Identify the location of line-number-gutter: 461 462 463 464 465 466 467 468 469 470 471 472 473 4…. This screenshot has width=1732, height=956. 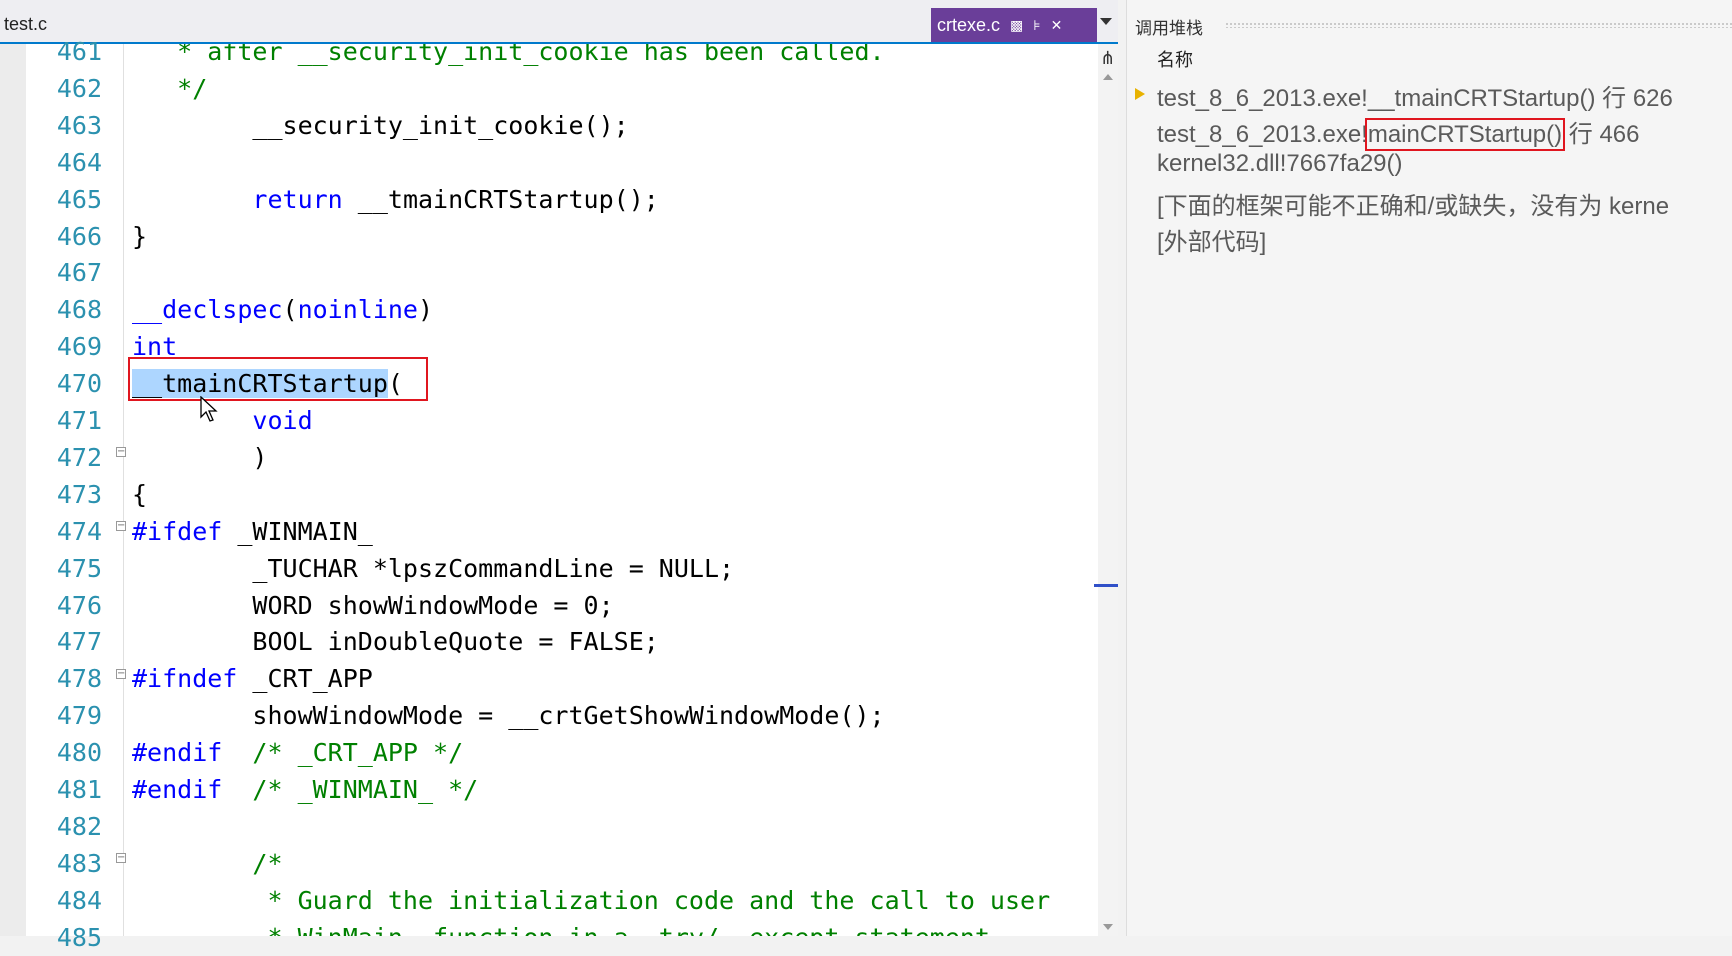
(61, 494).